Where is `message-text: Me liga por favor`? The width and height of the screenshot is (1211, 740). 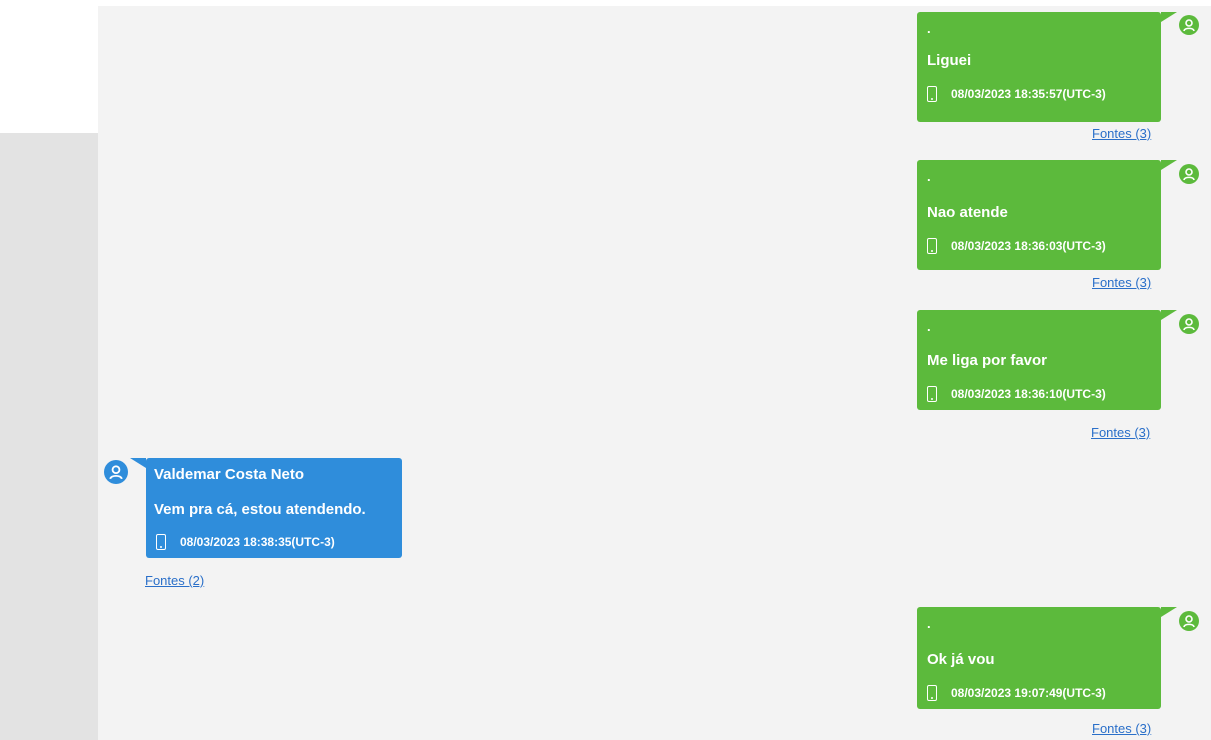
message-text: Me liga por favor is located at coordinates (987, 360).